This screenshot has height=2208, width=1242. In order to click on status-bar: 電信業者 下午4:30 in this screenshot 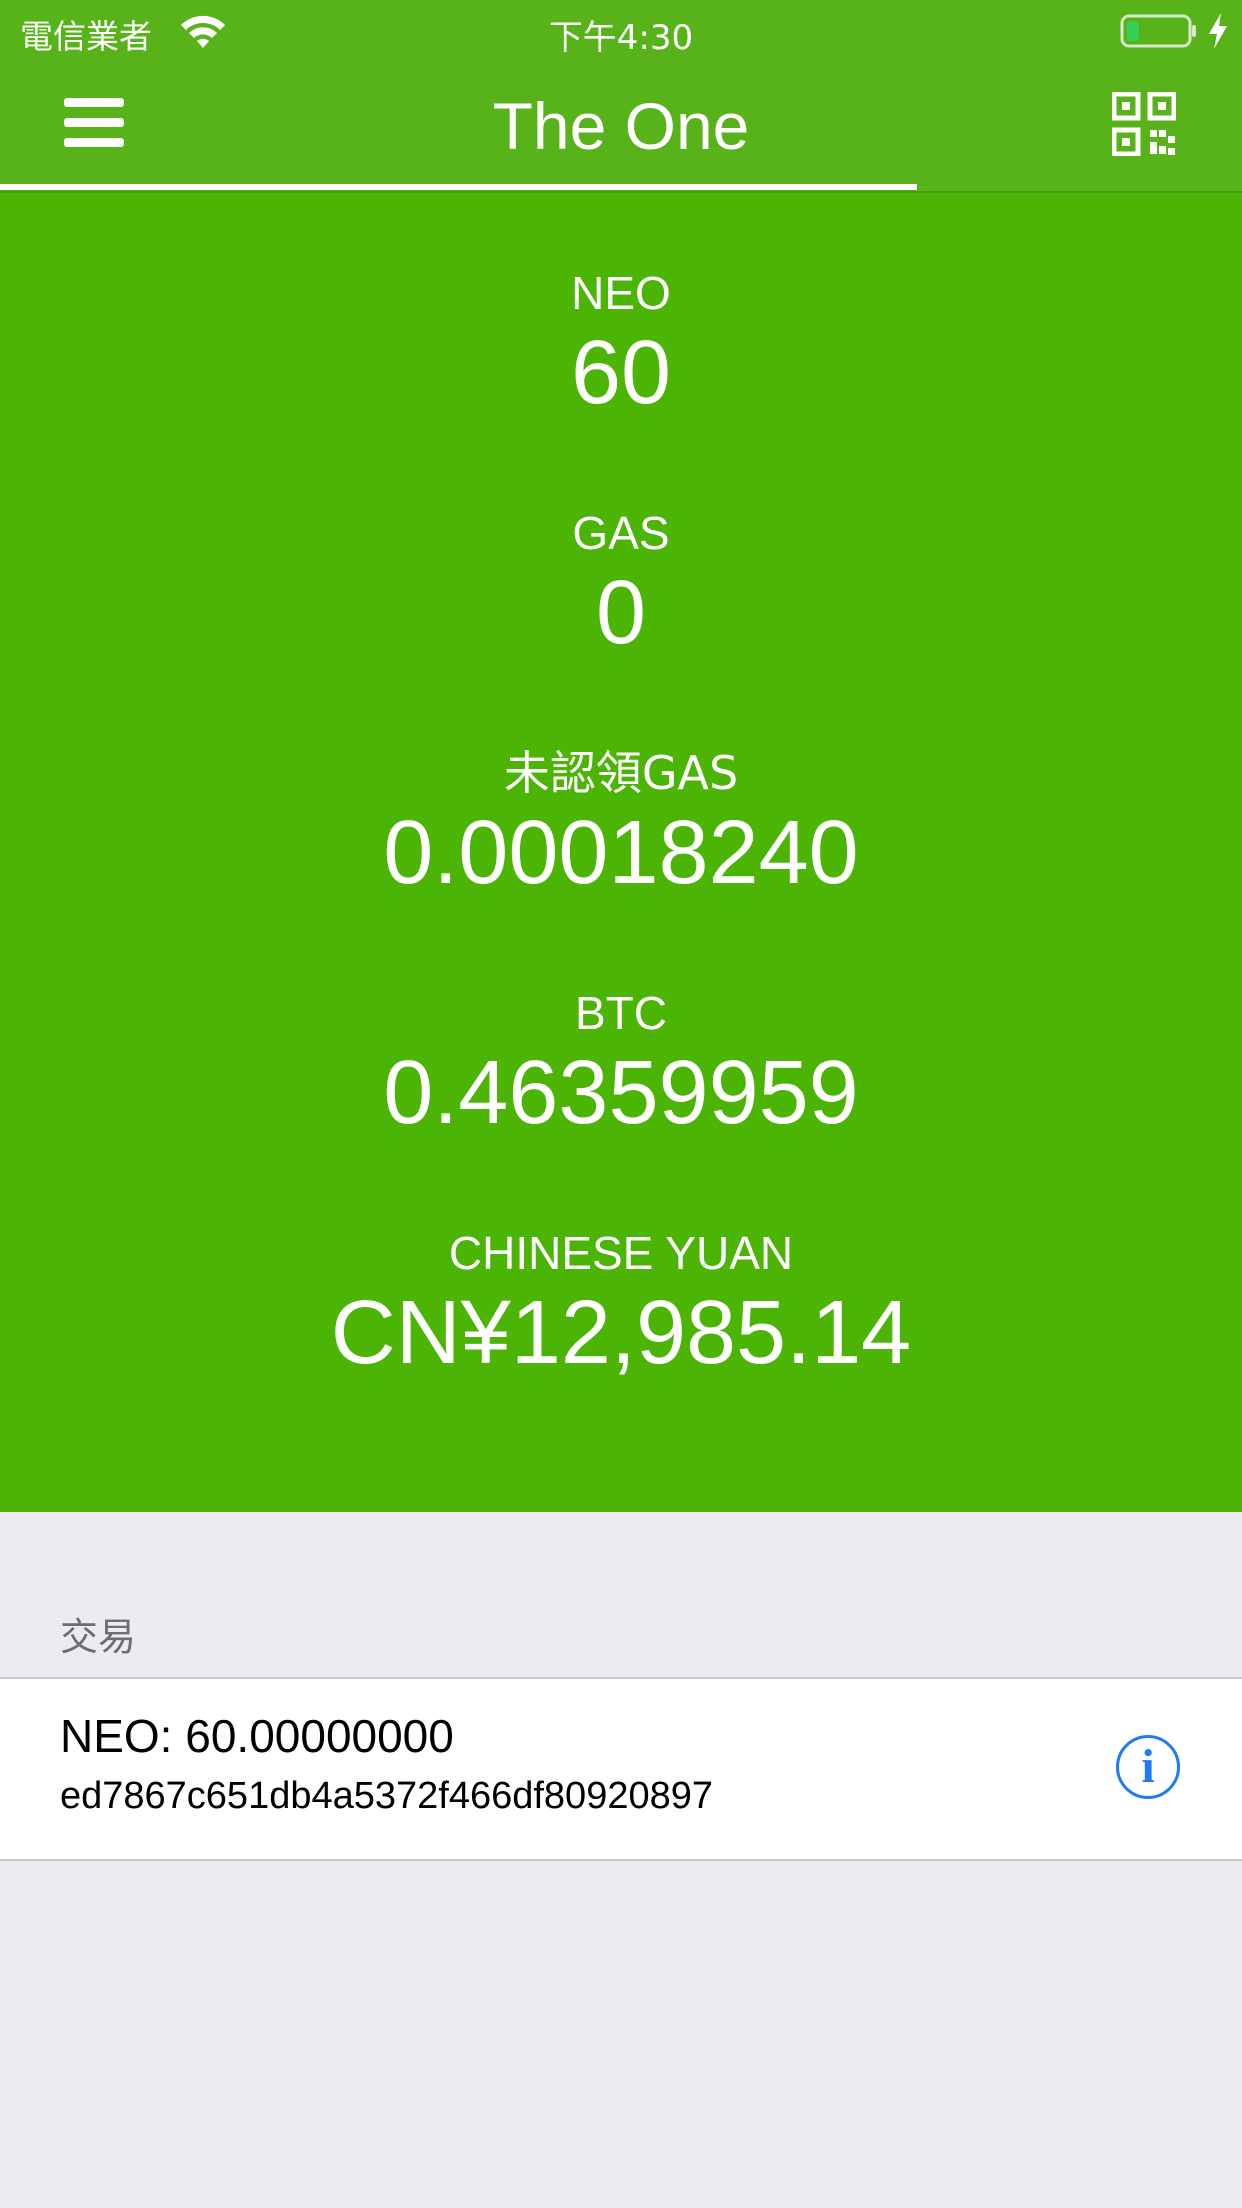, I will do `click(621, 30)`.